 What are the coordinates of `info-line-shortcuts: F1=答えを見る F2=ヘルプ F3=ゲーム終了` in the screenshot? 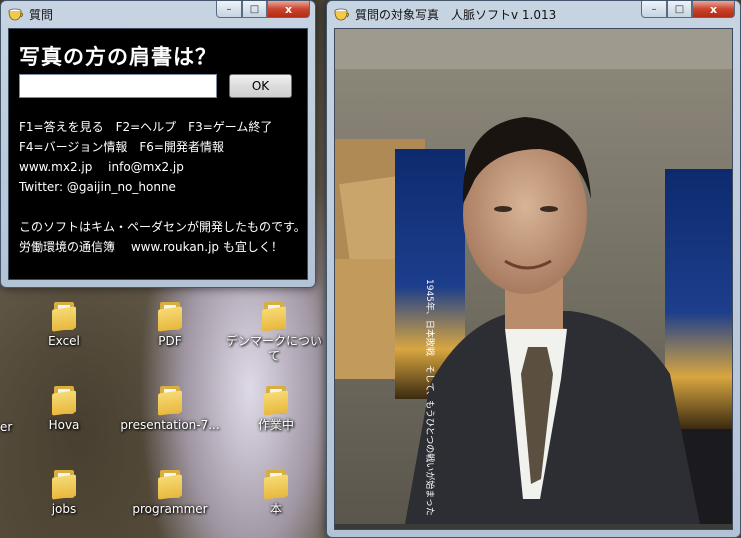 It's located at (146, 127).